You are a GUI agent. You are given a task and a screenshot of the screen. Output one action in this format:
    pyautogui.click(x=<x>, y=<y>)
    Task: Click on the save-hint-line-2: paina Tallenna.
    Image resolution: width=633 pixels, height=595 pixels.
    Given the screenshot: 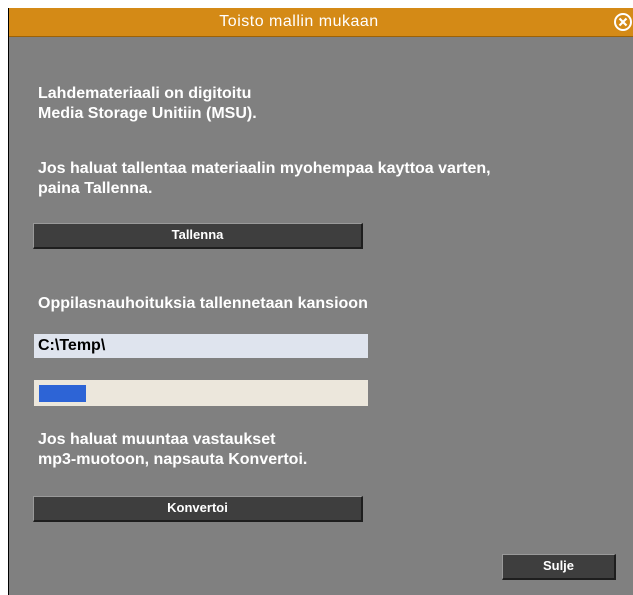 What is the action you would take?
    pyautogui.click(x=95, y=188)
    